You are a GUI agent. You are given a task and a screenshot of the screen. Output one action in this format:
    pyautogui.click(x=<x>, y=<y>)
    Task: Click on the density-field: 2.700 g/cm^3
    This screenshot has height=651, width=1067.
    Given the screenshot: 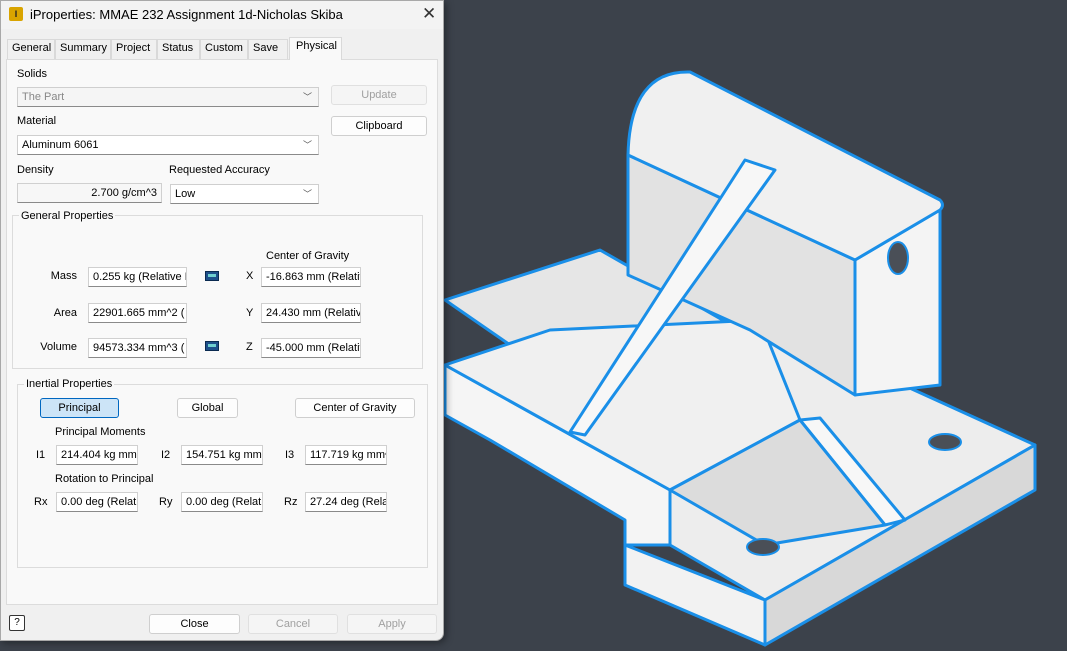 What is the action you would take?
    pyautogui.click(x=89, y=193)
    